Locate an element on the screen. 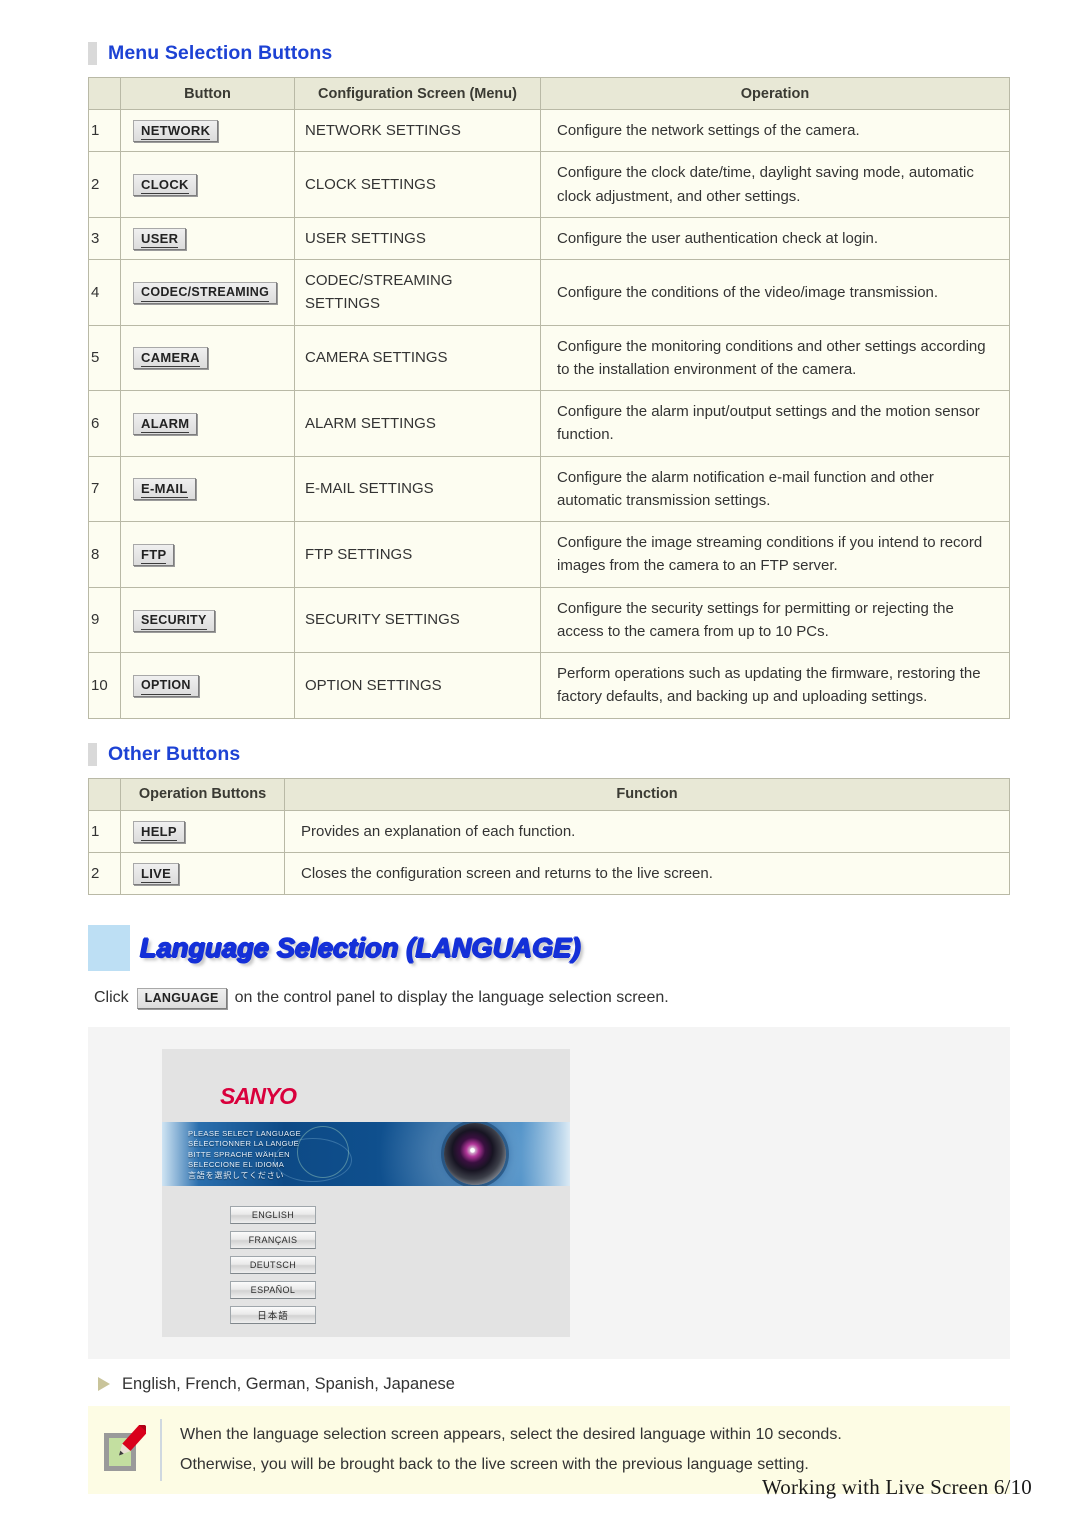 This screenshot has height=1528, width=1080. prompt-line-en: PLEASE SELECT LANGUAGE is located at coordinates (245, 1133).